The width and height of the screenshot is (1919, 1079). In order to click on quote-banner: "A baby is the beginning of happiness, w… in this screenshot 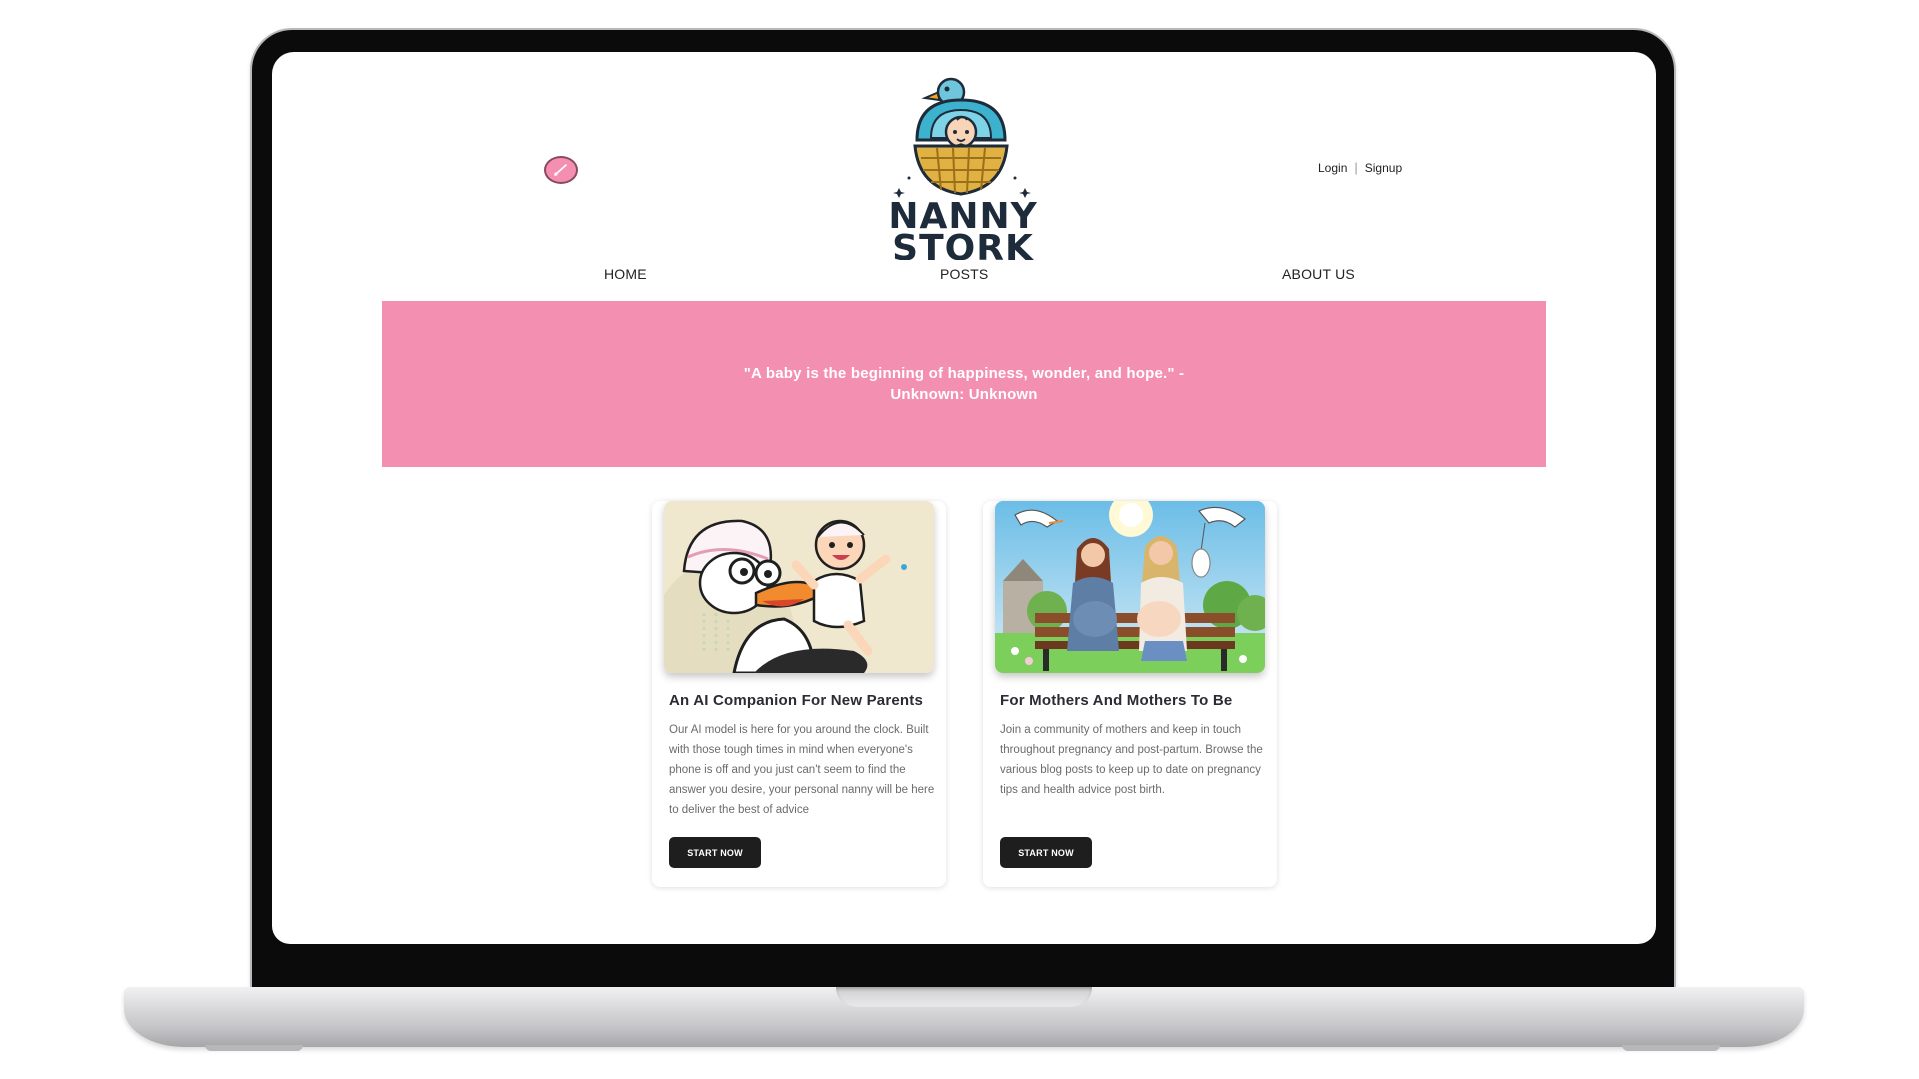, I will do `click(964, 384)`.